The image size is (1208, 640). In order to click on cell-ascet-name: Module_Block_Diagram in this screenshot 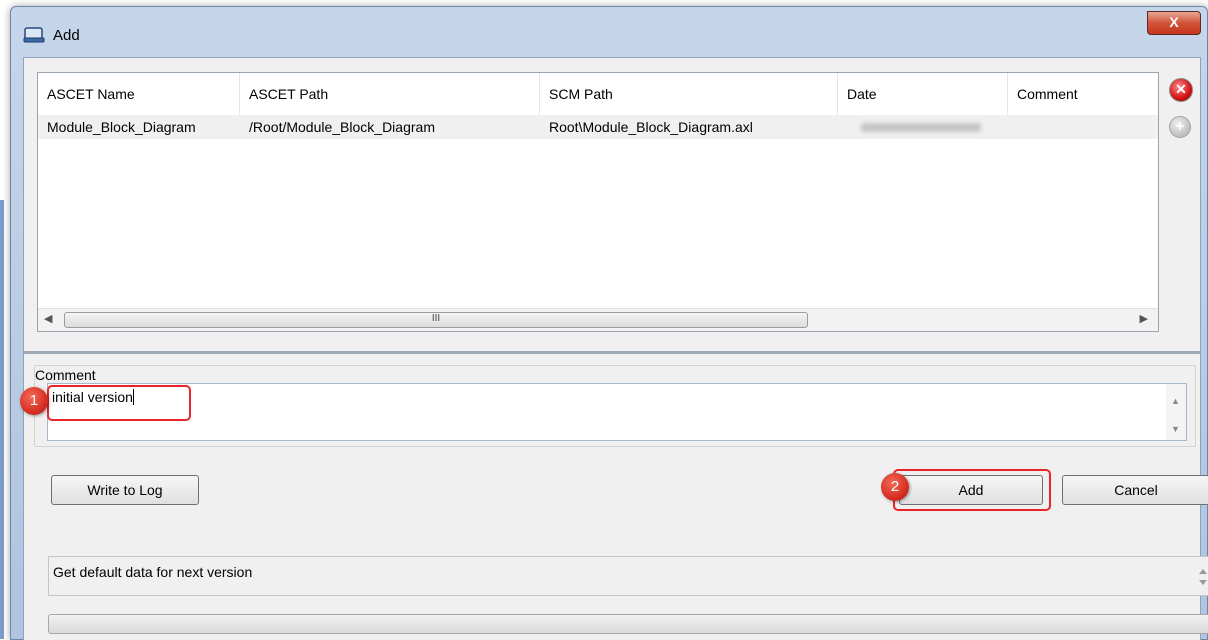, I will do `click(121, 127)`.